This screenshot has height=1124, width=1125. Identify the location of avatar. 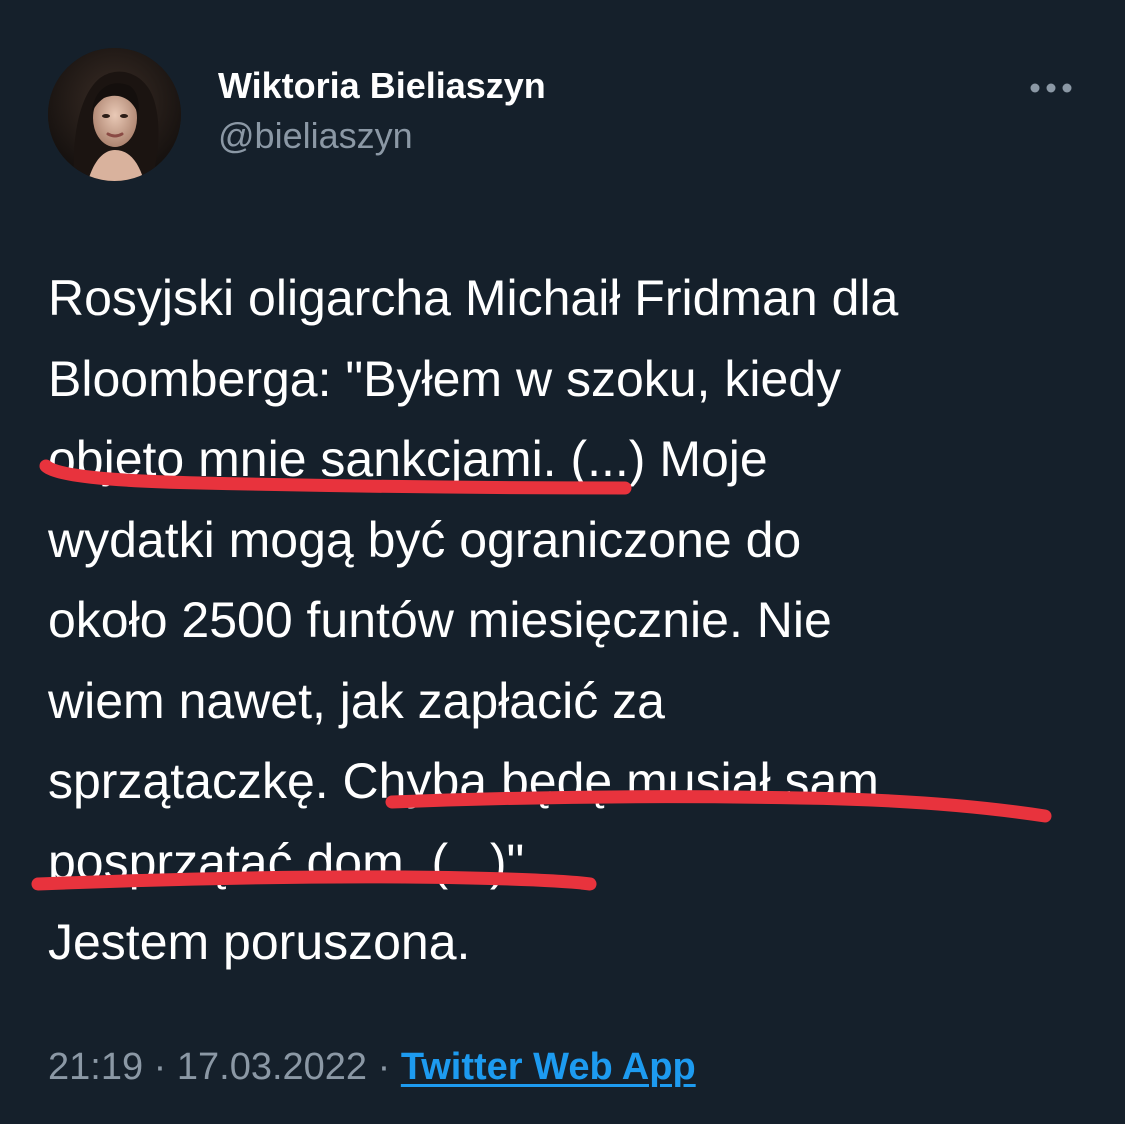
(114, 114).